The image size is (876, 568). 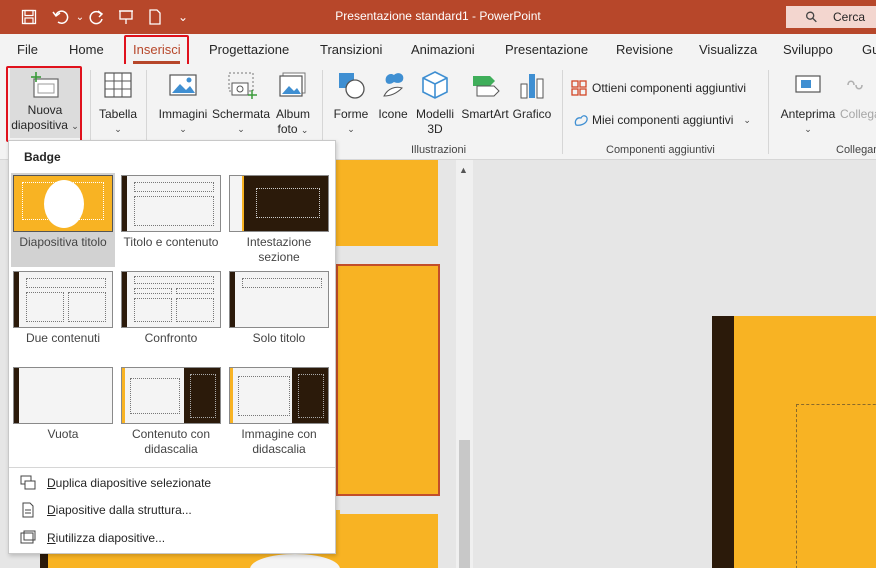 I want to click on scrollbar-thumb, so click(x=464, y=504).